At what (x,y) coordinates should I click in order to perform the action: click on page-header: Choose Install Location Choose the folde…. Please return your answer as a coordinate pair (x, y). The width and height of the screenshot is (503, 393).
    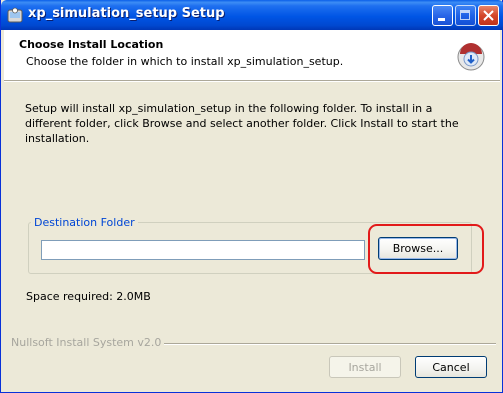
    Looking at the image, I should click on (252, 55).